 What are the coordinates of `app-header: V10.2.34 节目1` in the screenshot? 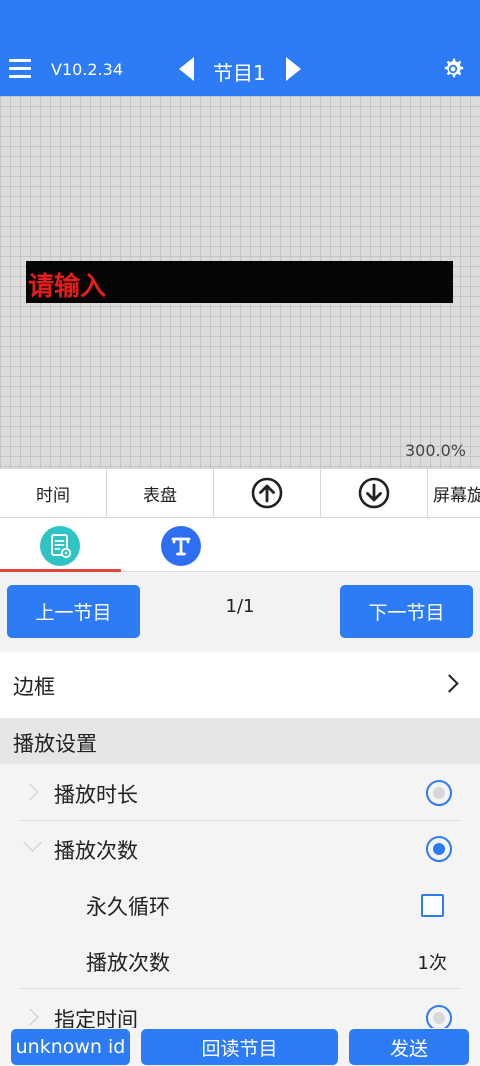 It's located at (240, 48).